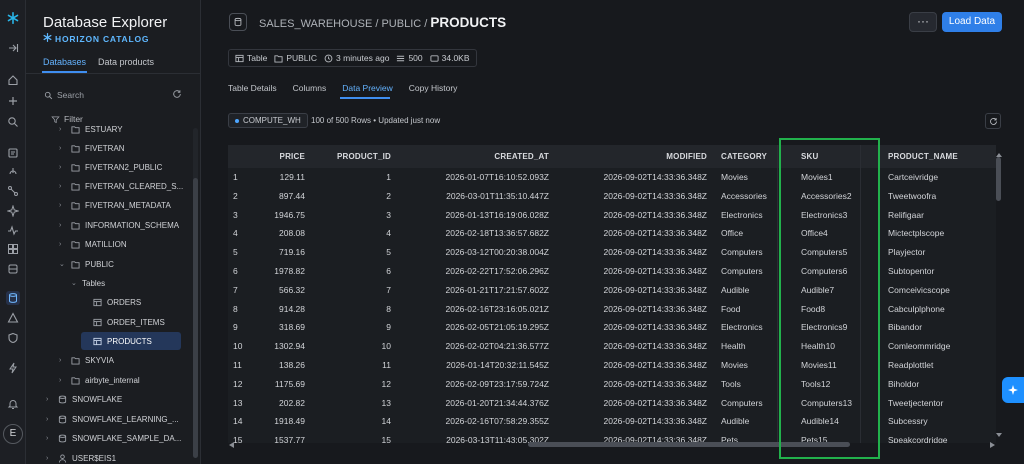  Describe the element at coordinates (352, 365) in the screenshot. I see `cell-product-id: 11` at that location.